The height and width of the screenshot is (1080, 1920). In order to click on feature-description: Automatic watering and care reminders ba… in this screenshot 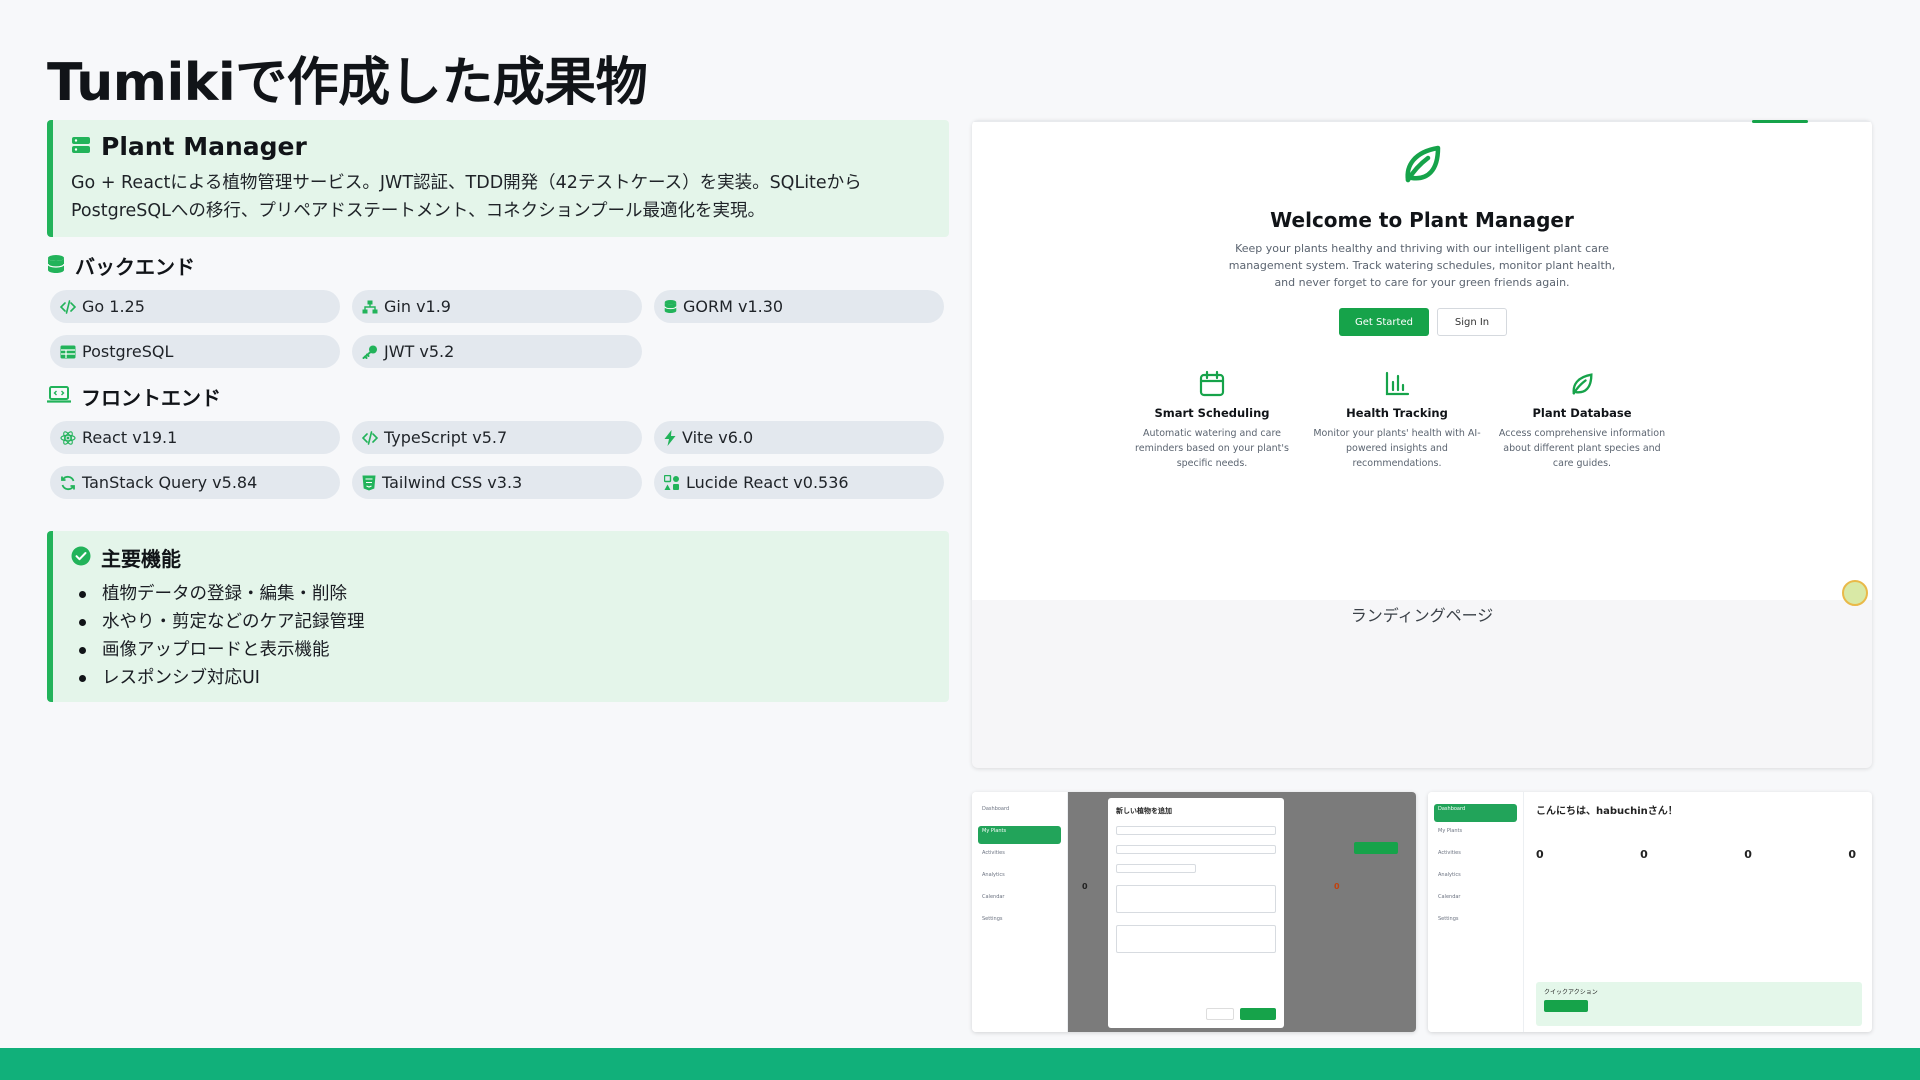, I will do `click(1212, 448)`.